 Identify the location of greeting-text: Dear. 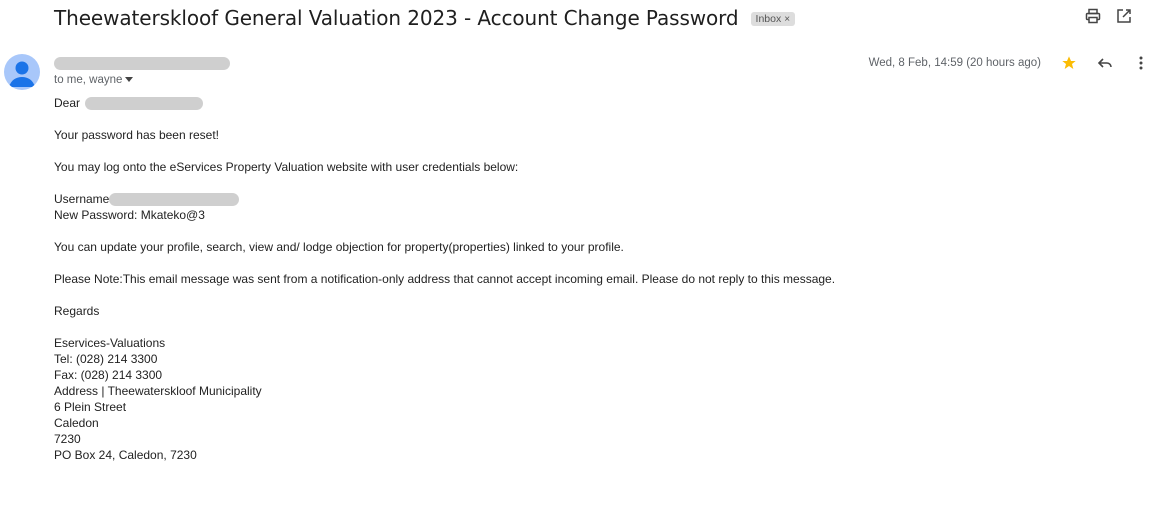
(67, 103).